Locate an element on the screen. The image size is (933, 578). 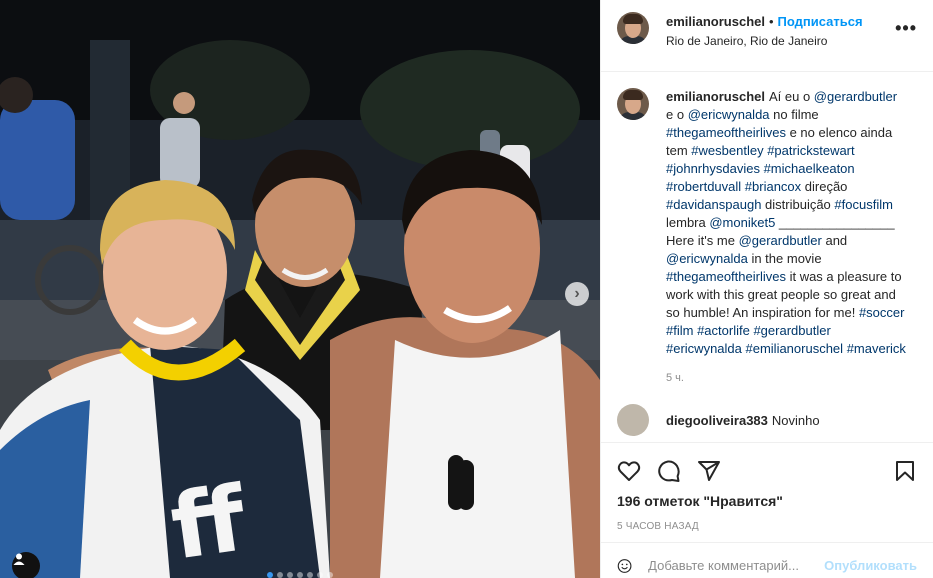
emoji-icon is located at coordinates (624, 566).